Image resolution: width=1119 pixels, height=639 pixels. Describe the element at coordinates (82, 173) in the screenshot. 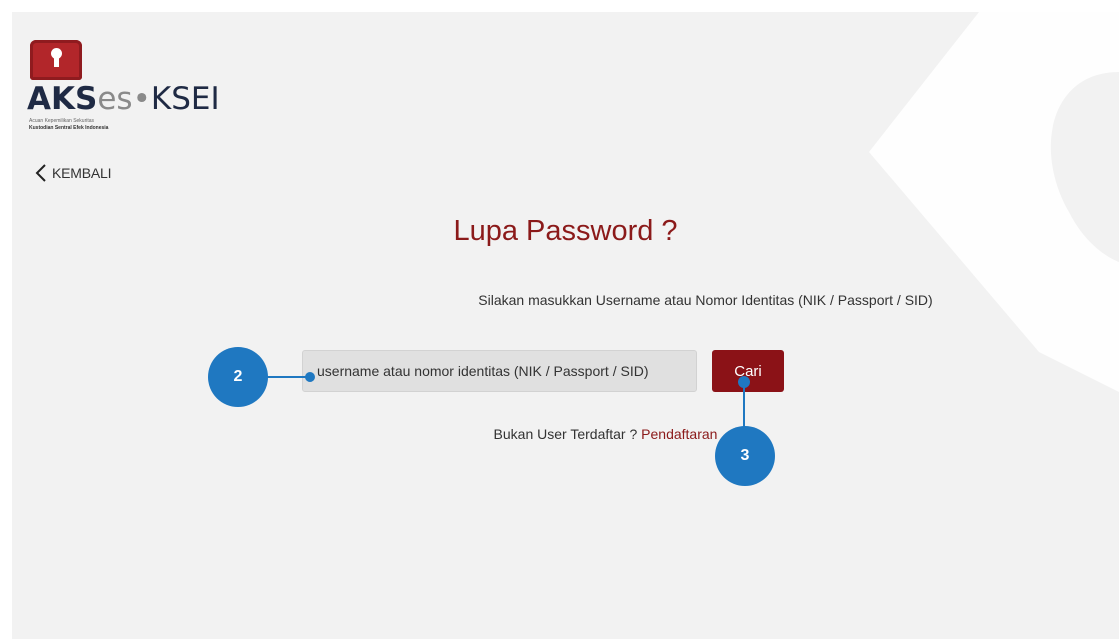

I see `back-link-label: KEMBALI` at that location.